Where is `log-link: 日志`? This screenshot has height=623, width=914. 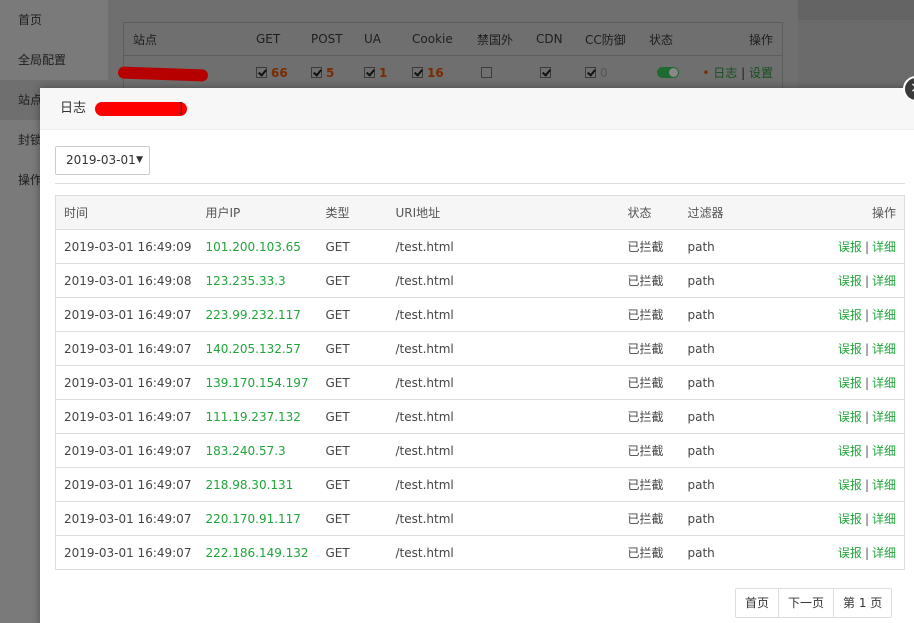 log-link: 日志 is located at coordinates (725, 73).